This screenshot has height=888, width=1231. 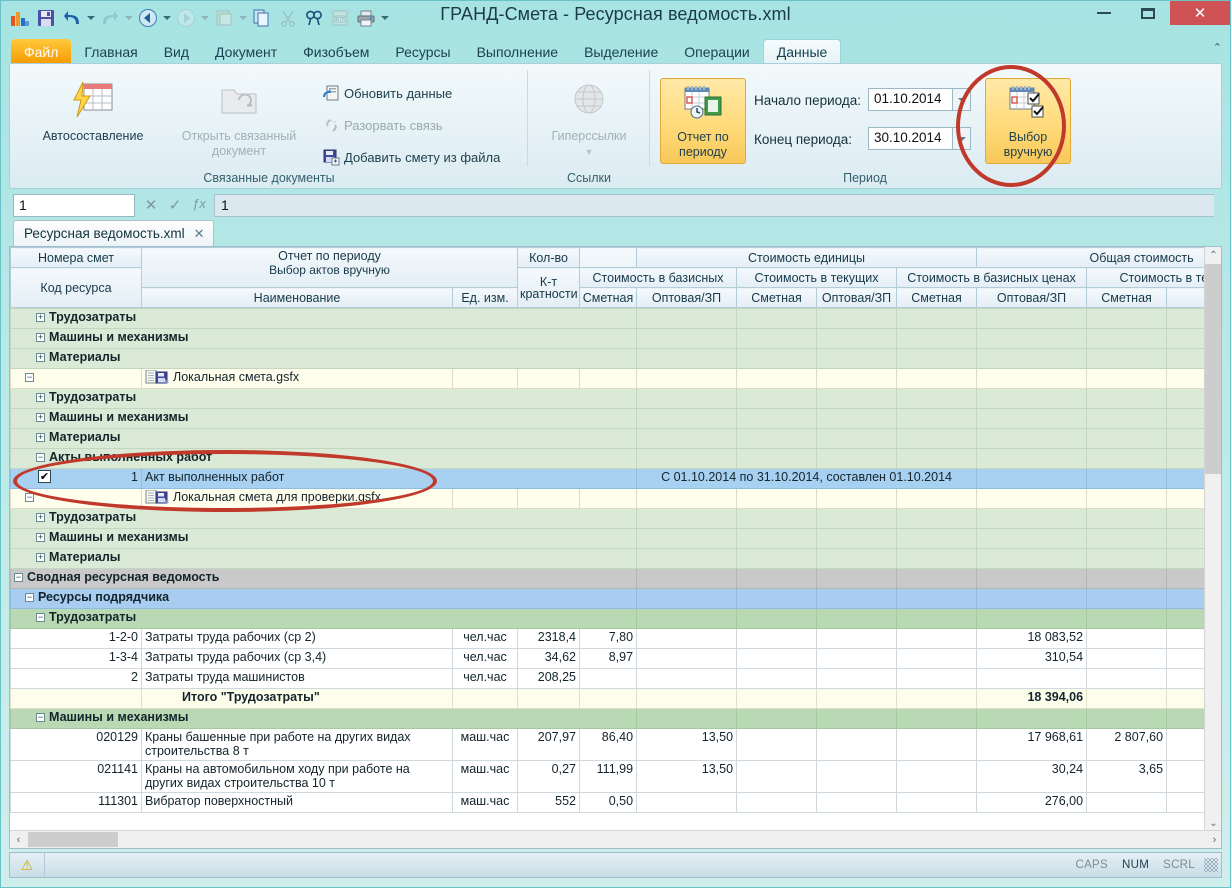 What do you see at coordinates (1213, 369) in the screenshot?
I see `vertical-scroll-thumb` at bounding box center [1213, 369].